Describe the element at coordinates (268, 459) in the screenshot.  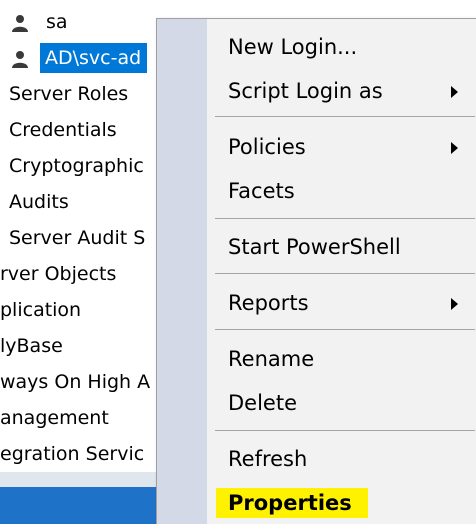
I see `menu-item-label: Refresh` at that location.